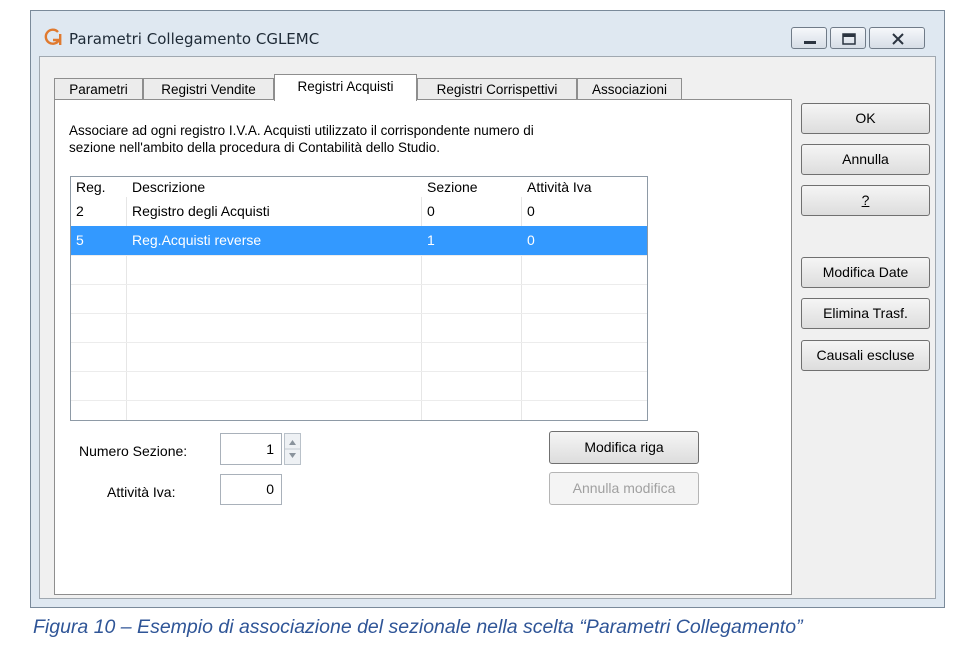  I want to click on attivita-iva-input: 0, so click(251, 489).